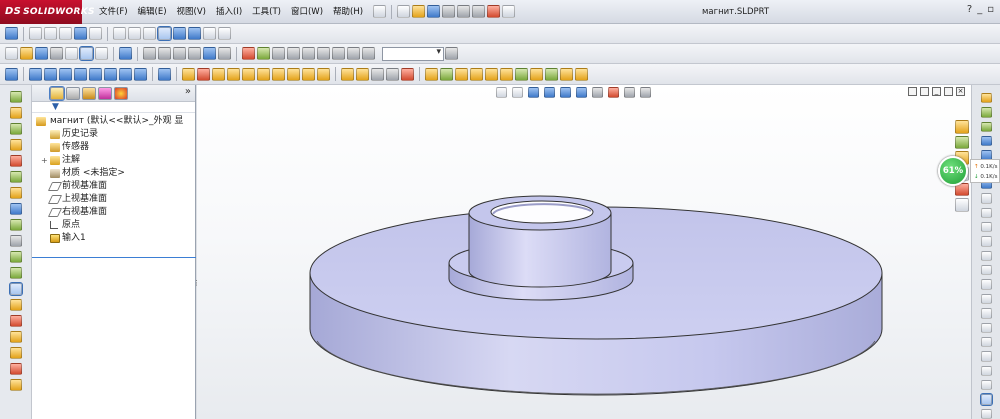  Describe the element at coordinates (179, 53) in the screenshot. I see `view-list-icon` at that location.